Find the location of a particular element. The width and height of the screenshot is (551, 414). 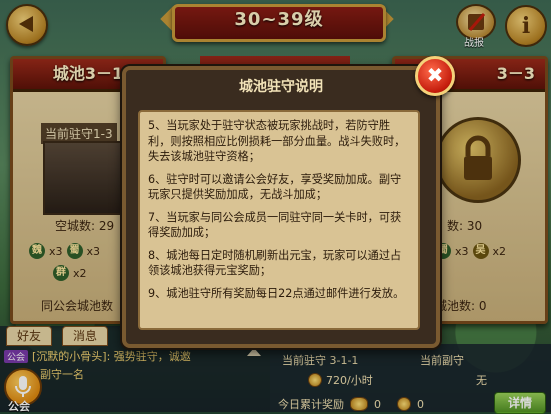

rule-paragraph-8: 8、城池每日定时随机刷新出元宝，玩家可以通过占领该城池获得元宝奖励； is located at coordinates (275, 263).